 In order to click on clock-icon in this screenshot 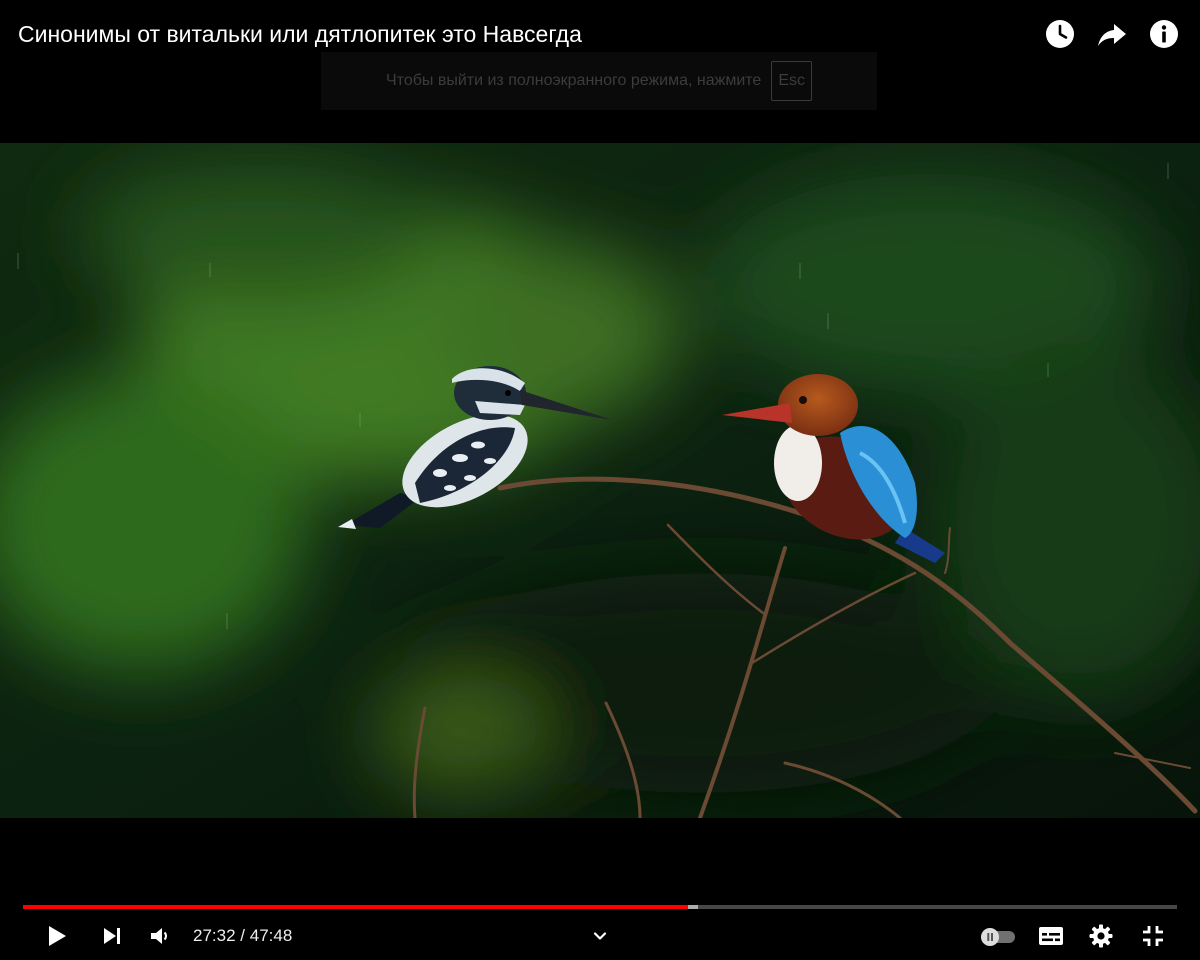, I will do `click(1060, 34)`.